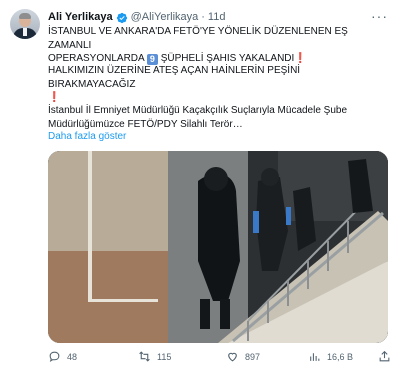  What do you see at coordinates (253, 356) in the screenshot?
I see `like-count: 897` at bounding box center [253, 356].